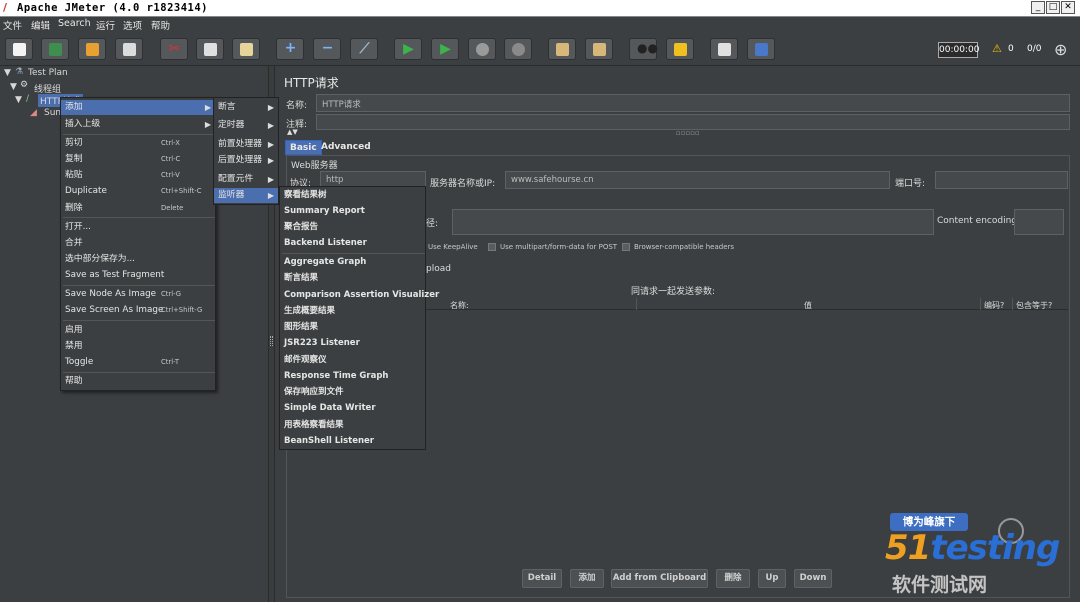  What do you see at coordinates (12, 25) in the screenshot?
I see `menu-file: 文件` at bounding box center [12, 25].